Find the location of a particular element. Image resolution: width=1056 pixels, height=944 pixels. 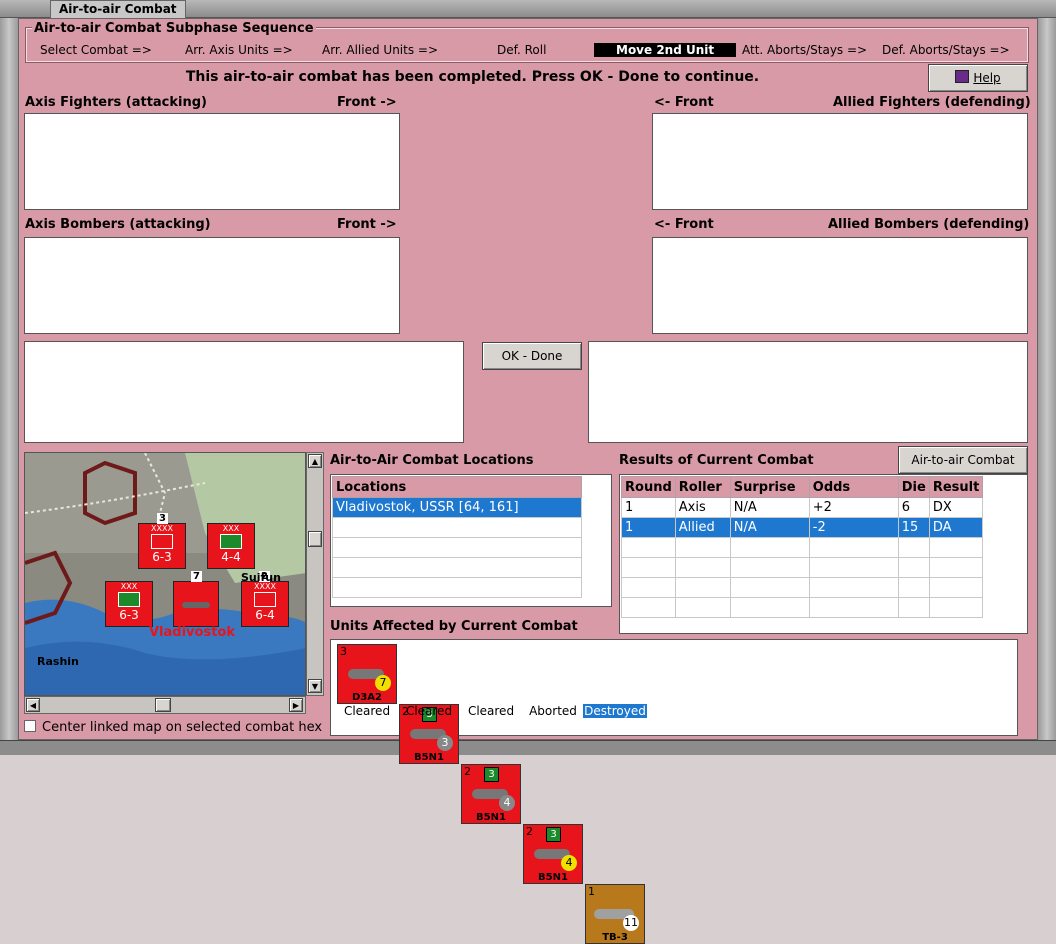

scroll-down-icon: ▼ is located at coordinates (315, 686).